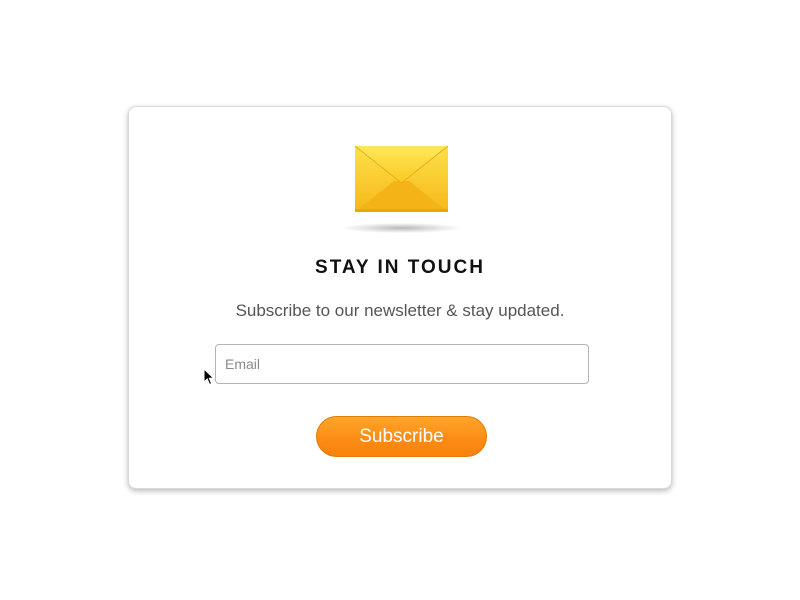  Describe the element at coordinates (209, 377) in the screenshot. I see `arrow-cursor-icon` at that location.